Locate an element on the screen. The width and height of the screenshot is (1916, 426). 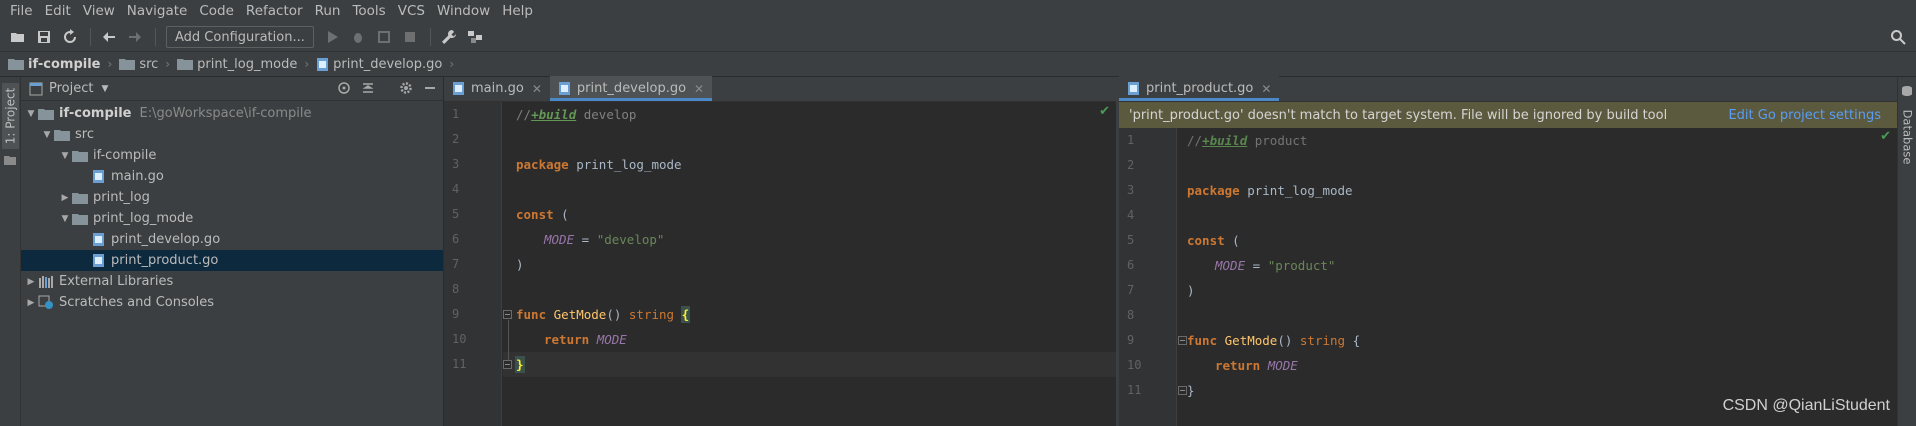
project-view-icon is located at coordinates (36, 88).